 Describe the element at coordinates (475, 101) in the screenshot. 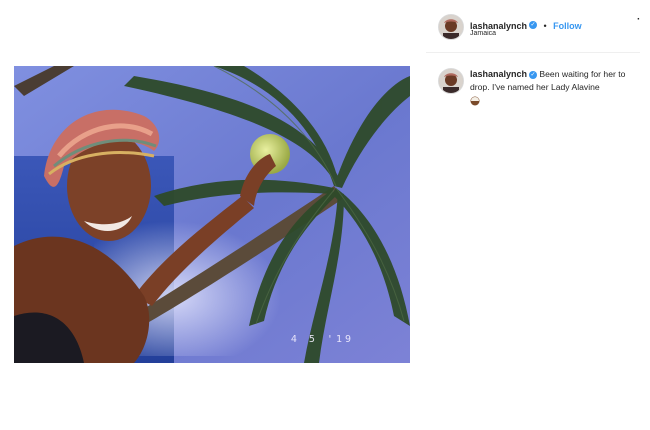

I see `coconut-emoji-icon` at that location.